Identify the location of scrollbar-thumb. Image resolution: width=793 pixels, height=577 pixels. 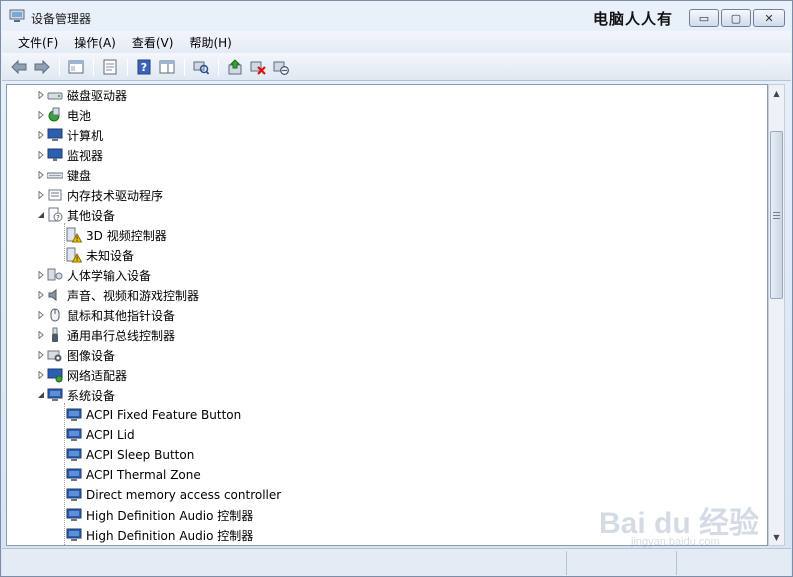
(776, 215).